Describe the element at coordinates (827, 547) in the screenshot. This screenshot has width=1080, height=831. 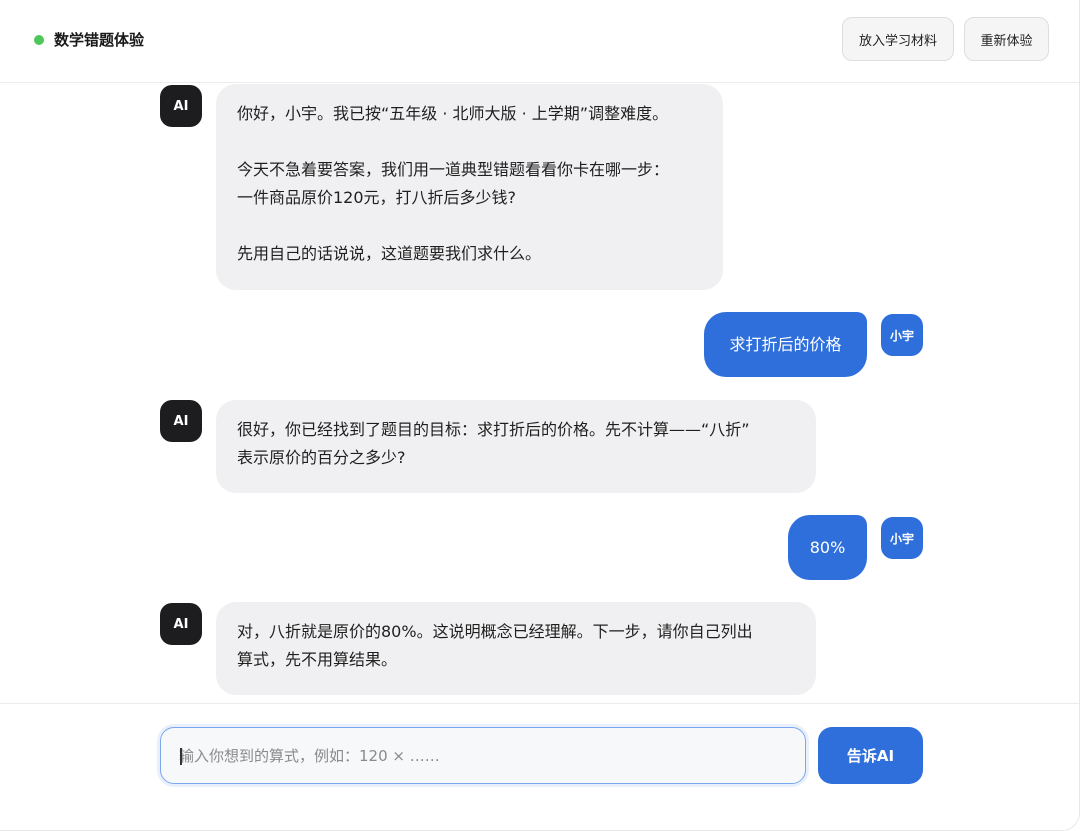
I see `user-message: 80%` at that location.